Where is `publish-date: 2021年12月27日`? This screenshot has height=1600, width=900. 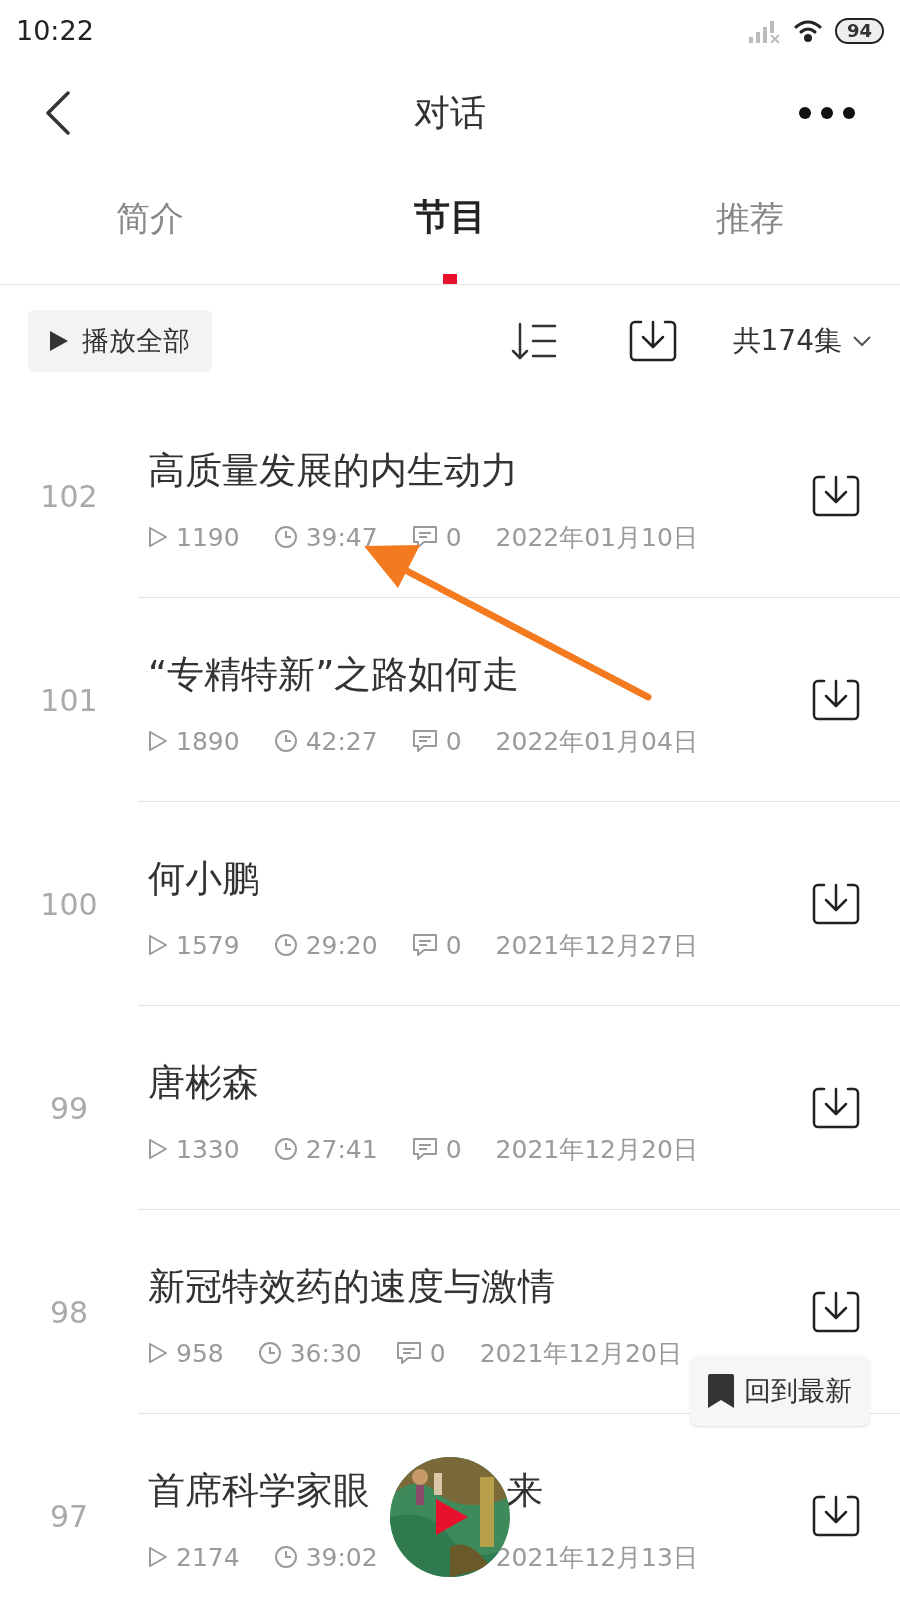 publish-date: 2021年12月27日 is located at coordinates (596, 945).